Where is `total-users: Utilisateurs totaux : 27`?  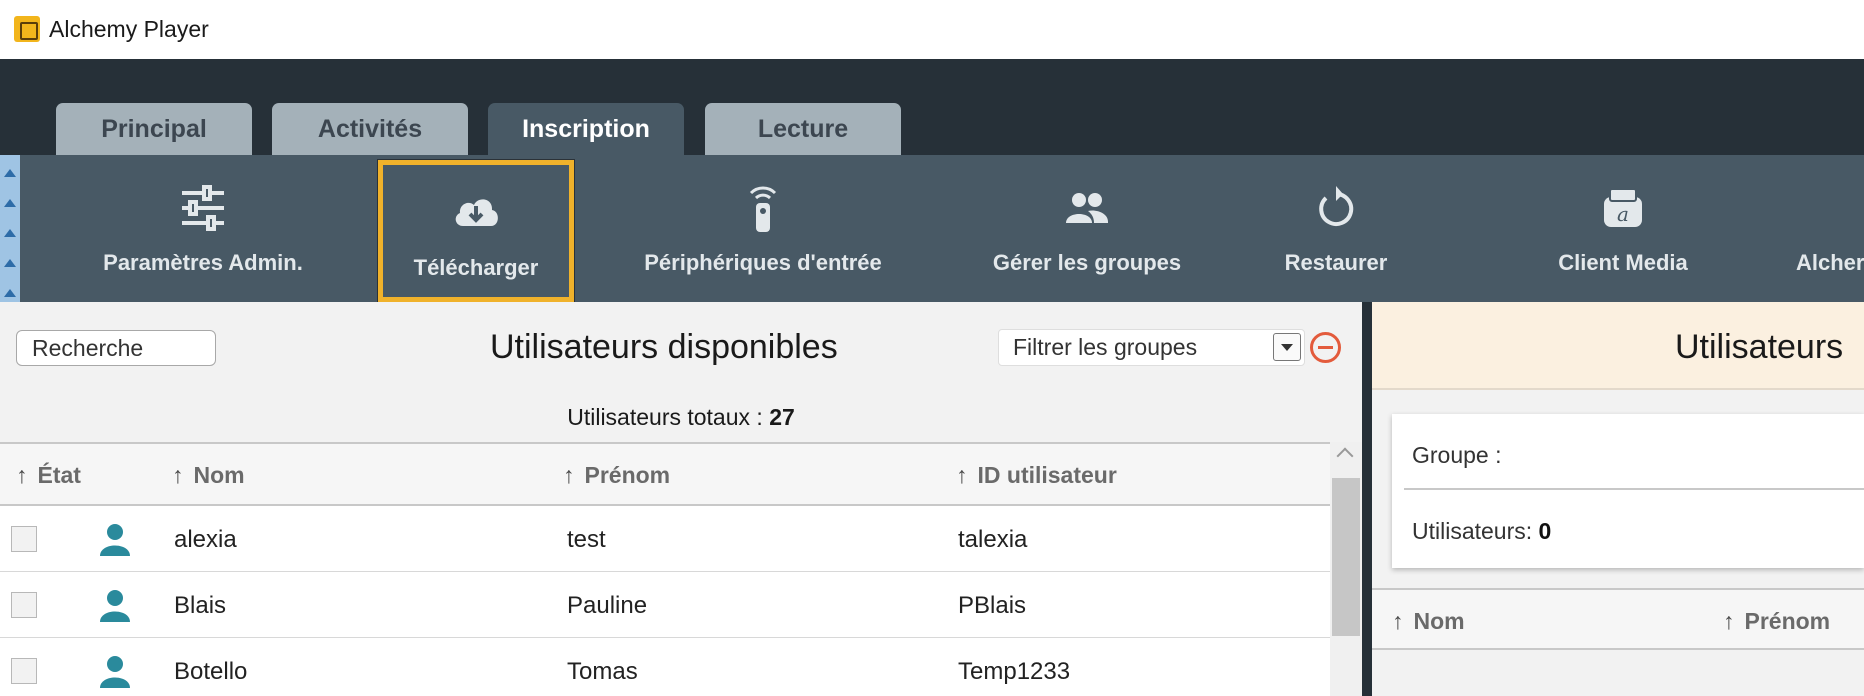
total-users: Utilisateurs totaux : 27 is located at coordinates (681, 417).